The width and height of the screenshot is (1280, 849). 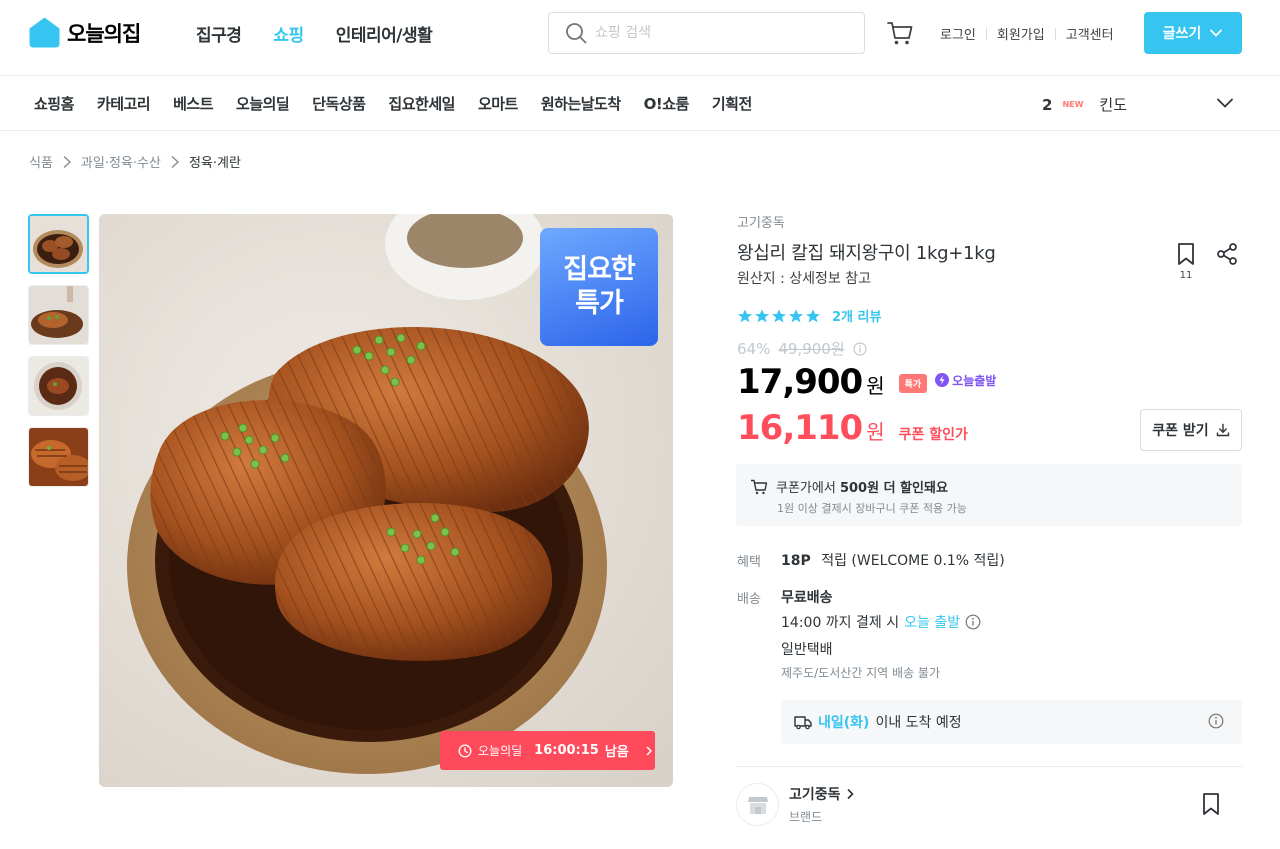 I want to click on thumbnail-list, so click(x=58, y=350).